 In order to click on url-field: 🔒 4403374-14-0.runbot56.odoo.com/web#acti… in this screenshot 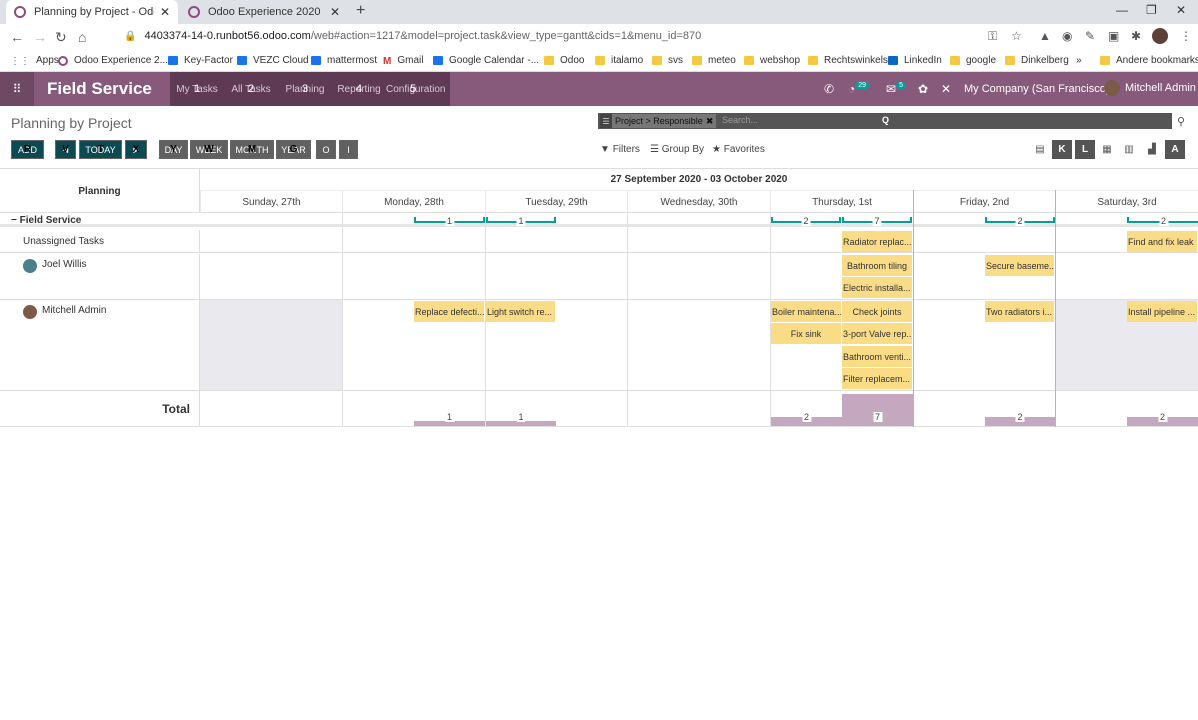, I will do `click(412, 36)`.